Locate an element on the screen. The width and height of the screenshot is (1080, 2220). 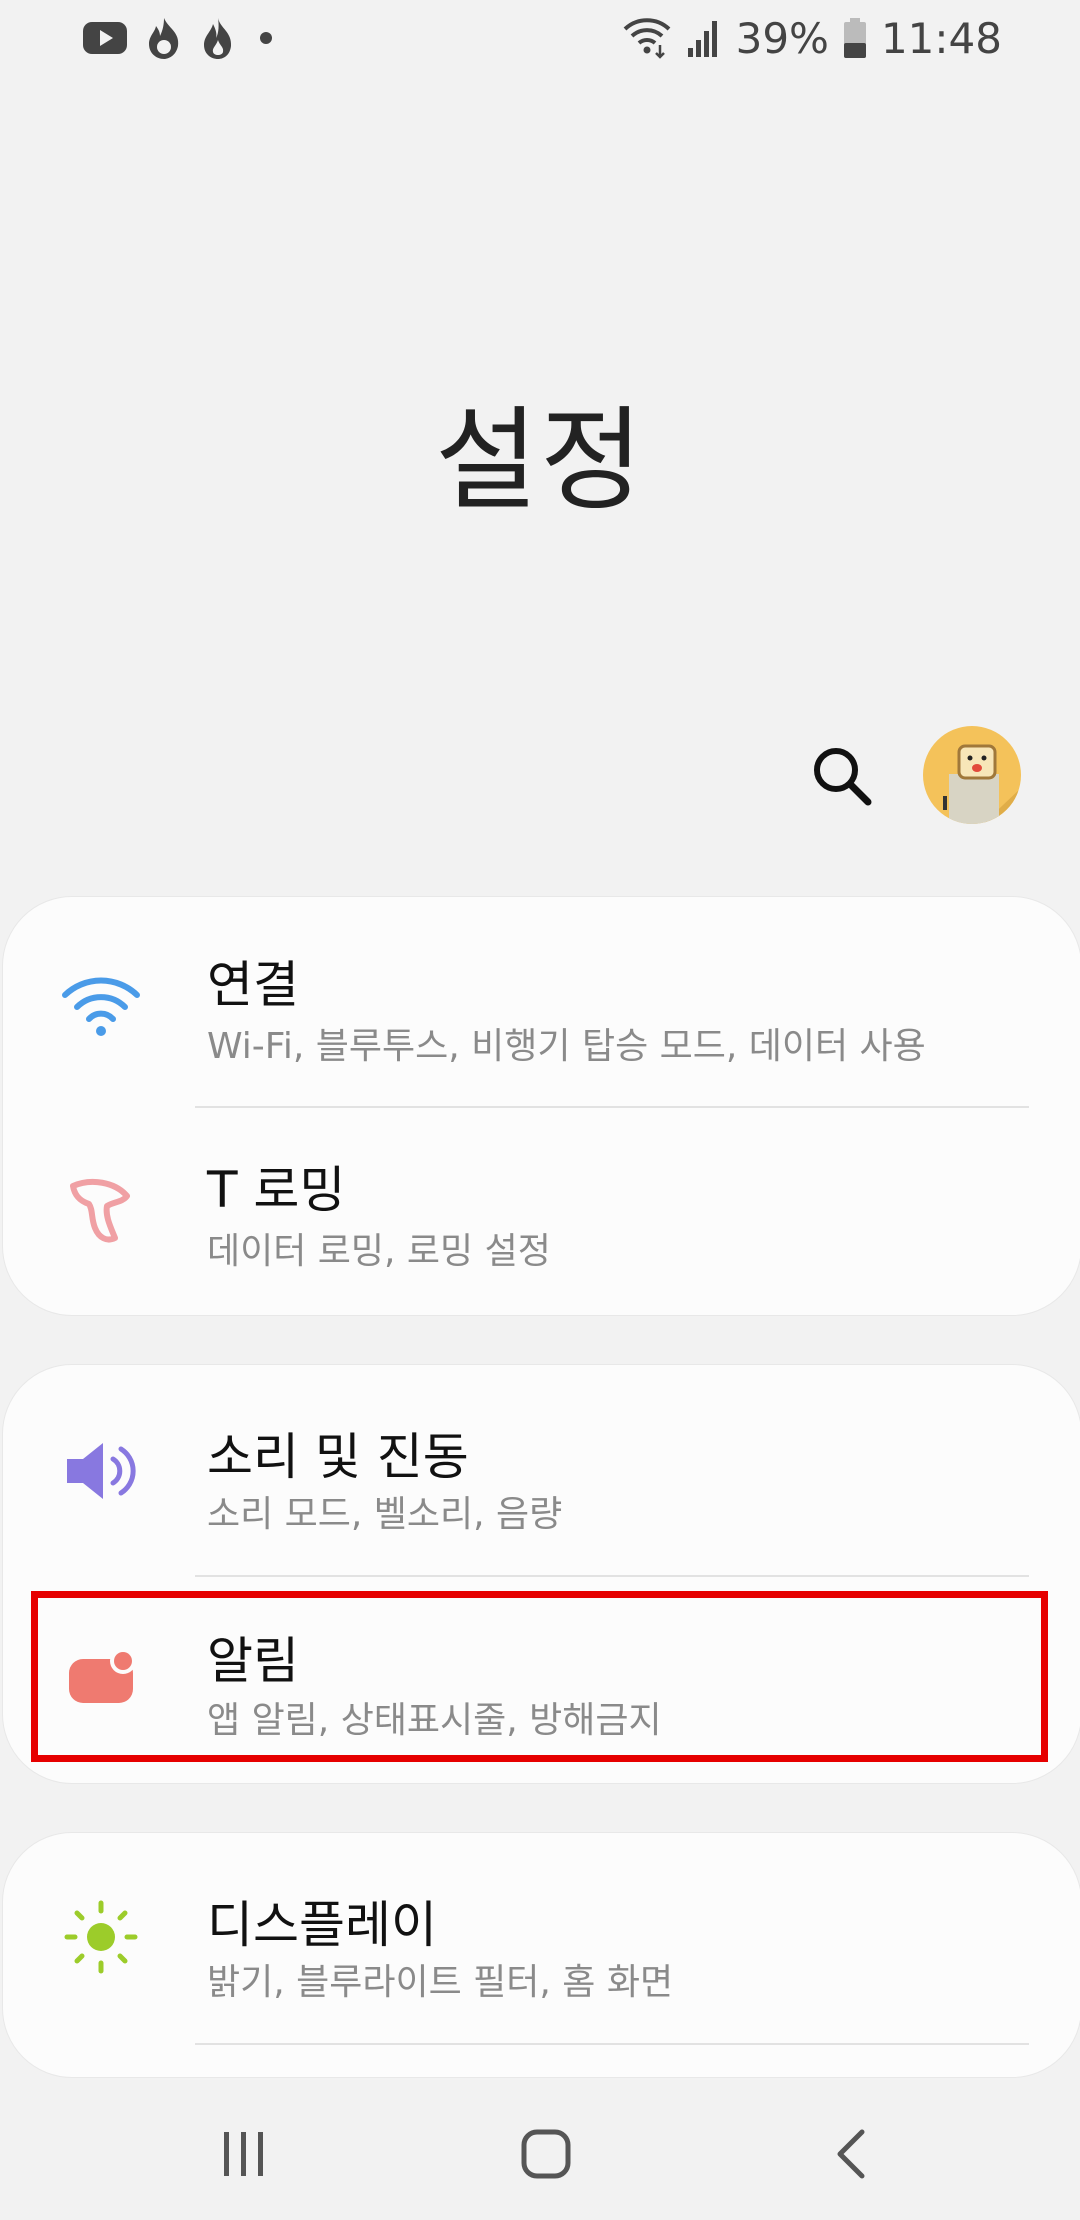
setting-item-connections: 연결 Wi-Fi, 블루투스, 비행기 탑승 모드, 데이터 사용 is located at coordinates (541, 1002).